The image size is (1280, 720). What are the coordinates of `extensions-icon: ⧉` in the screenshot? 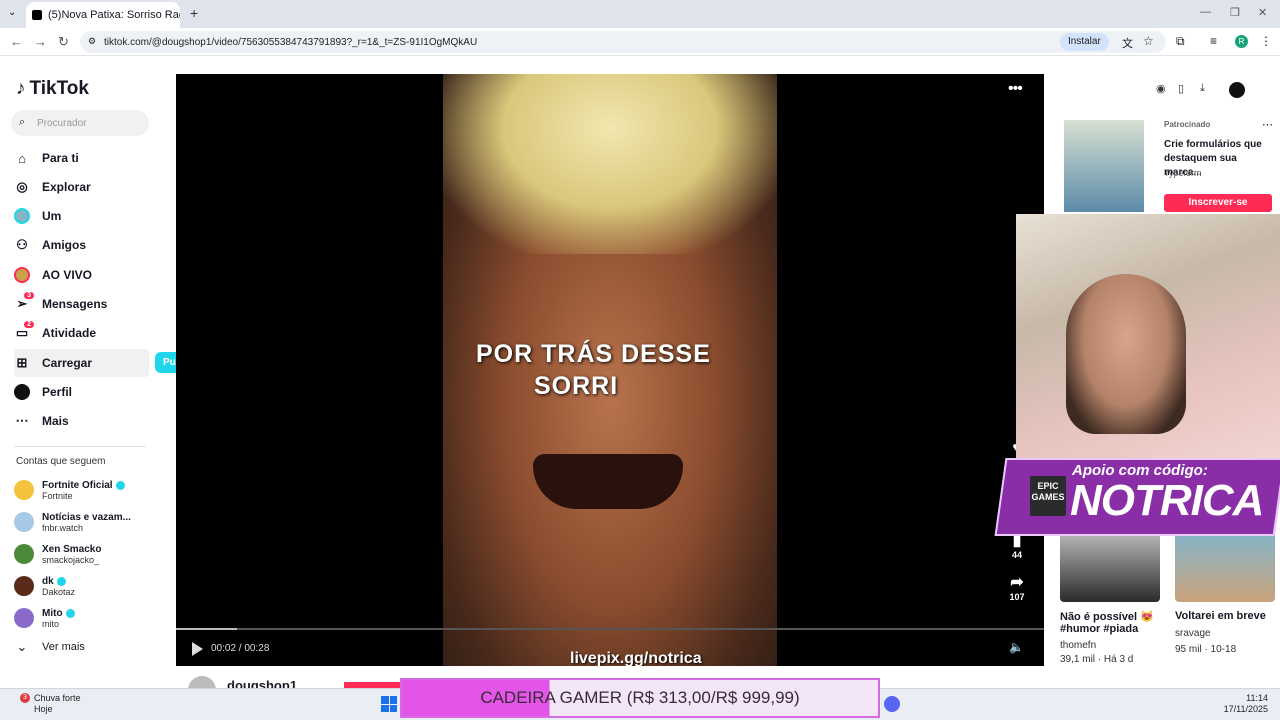 It's located at (1180, 41).